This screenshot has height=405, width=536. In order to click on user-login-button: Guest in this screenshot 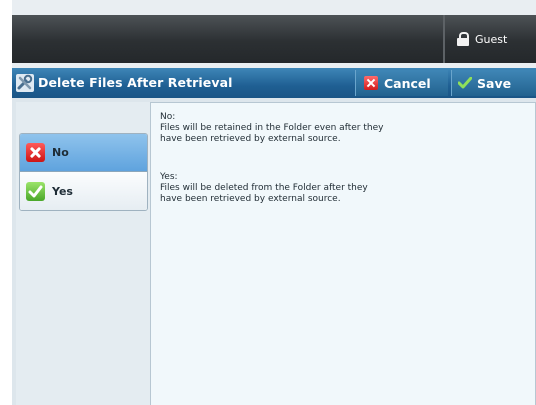, I will do `click(490, 39)`.